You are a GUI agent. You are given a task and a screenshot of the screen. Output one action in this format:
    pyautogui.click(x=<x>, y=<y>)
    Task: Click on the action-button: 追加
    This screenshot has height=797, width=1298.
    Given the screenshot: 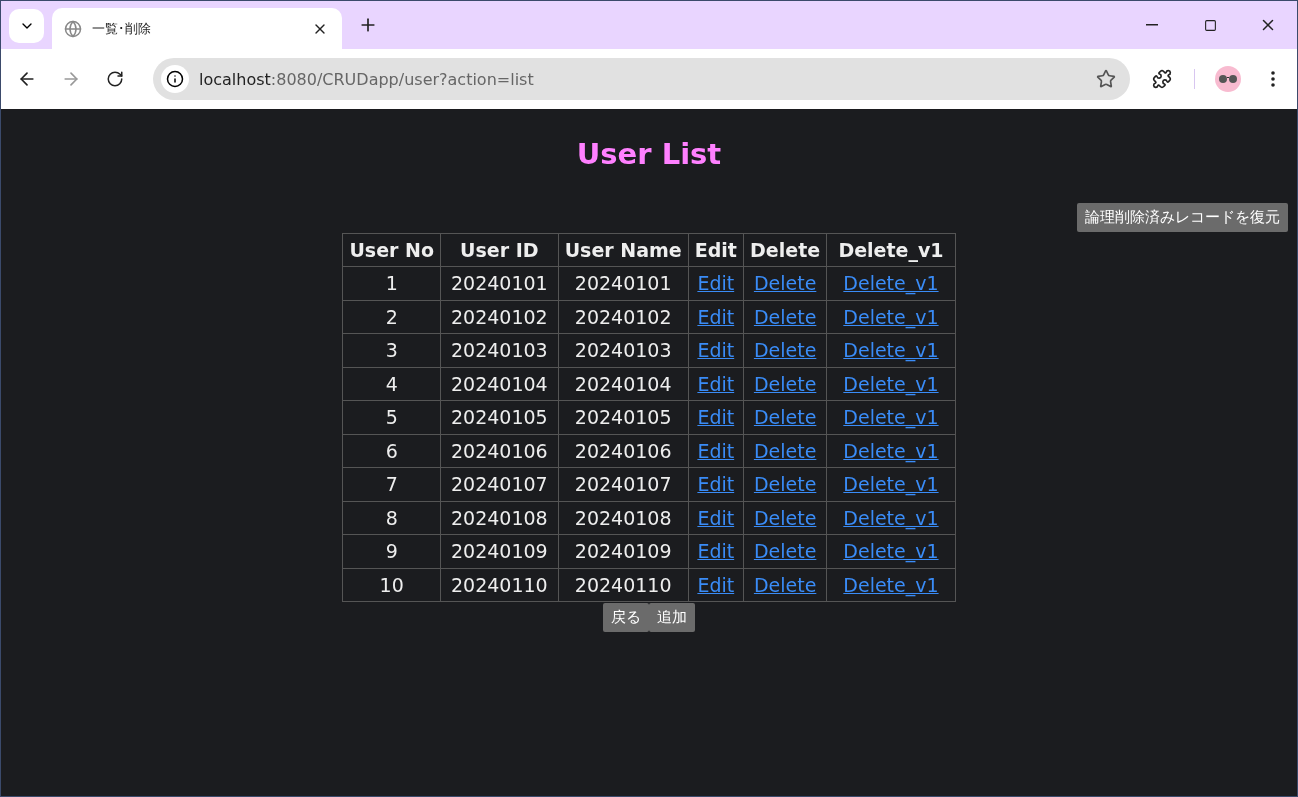 What is the action you would take?
    pyautogui.click(x=672, y=617)
    